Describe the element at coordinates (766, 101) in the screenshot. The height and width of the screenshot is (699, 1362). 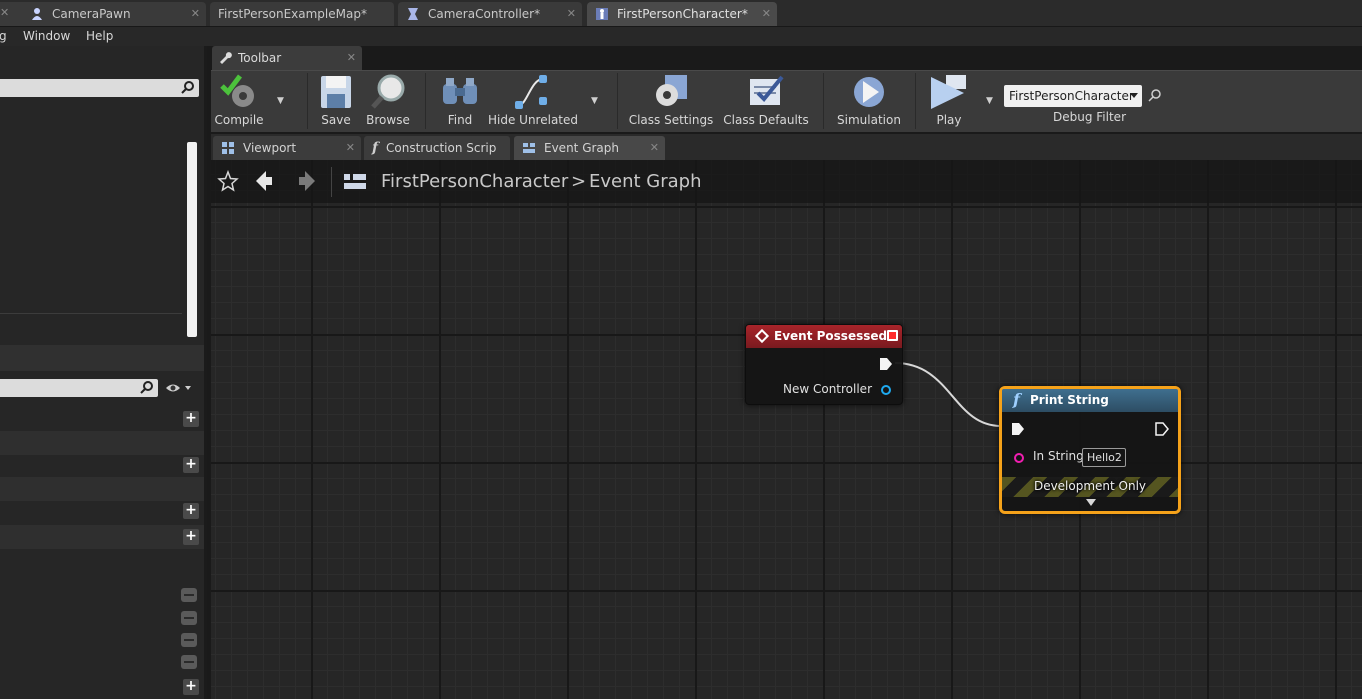
I see `class-defaults-button: Class Defaults` at that location.